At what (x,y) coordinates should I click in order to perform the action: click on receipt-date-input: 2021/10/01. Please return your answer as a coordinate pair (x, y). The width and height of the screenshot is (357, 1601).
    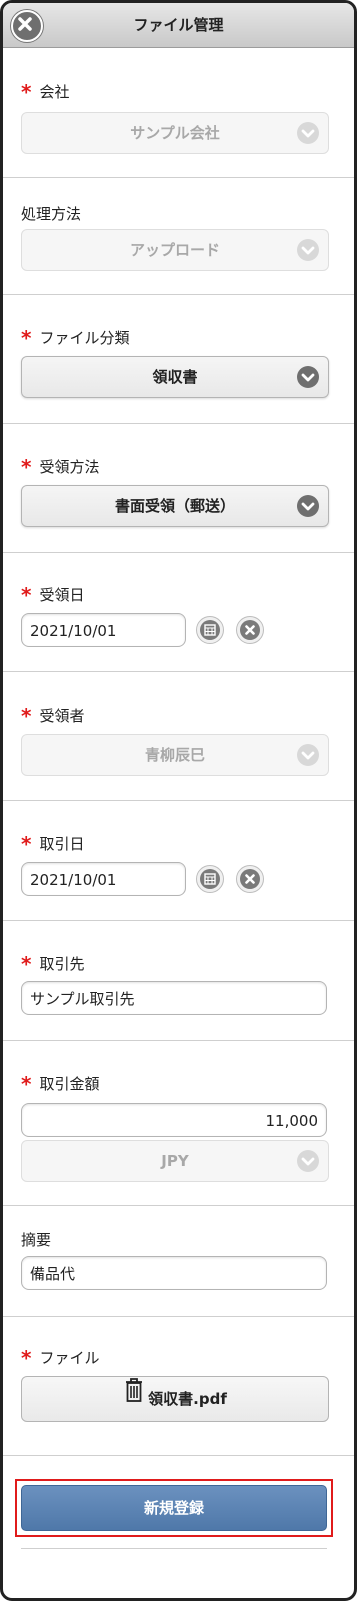
    Looking at the image, I should click on (103, 630).